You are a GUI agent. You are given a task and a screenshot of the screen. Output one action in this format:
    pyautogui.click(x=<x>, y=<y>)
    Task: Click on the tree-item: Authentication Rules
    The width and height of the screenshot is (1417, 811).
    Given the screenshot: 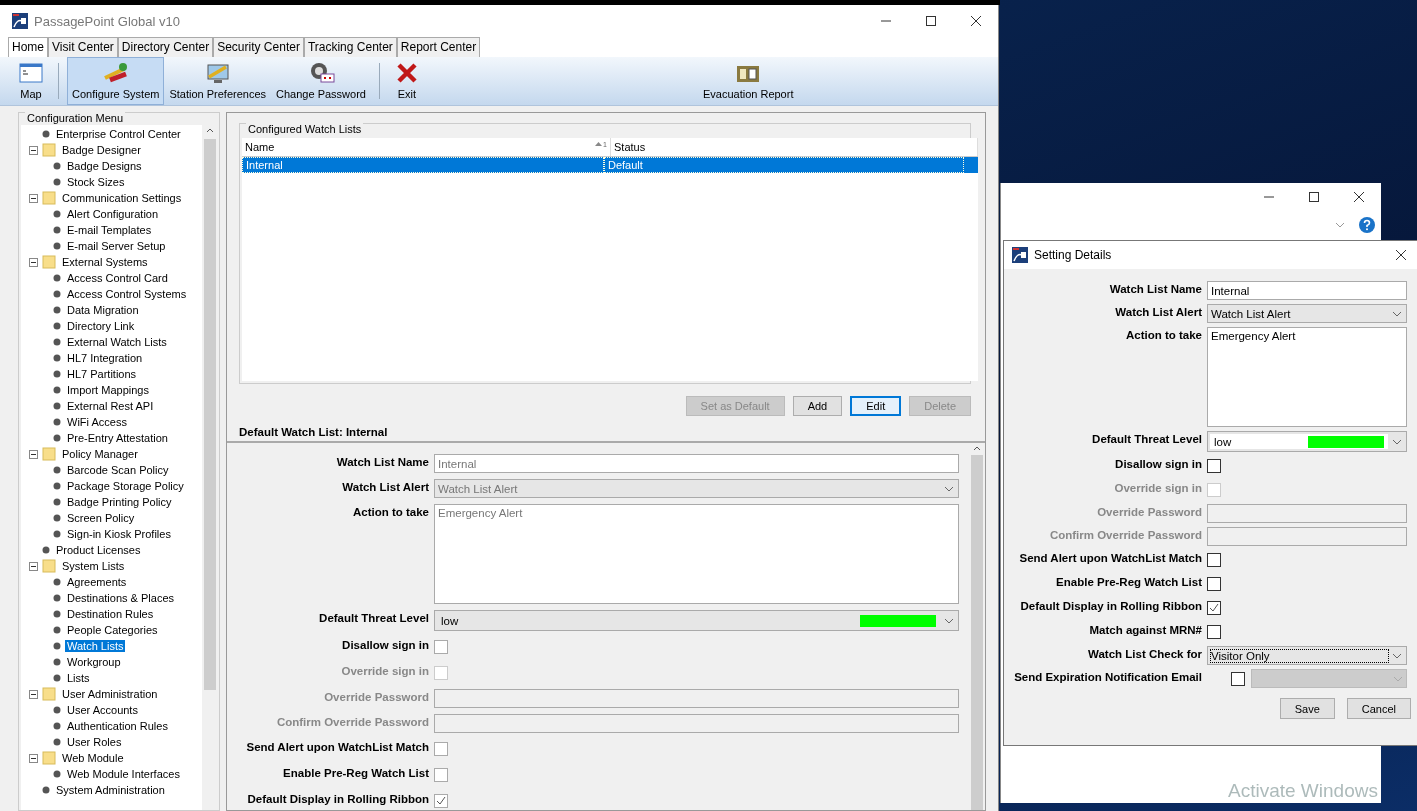 What is the action you would take?
    pyautogui.click(x=117, y=726)
    